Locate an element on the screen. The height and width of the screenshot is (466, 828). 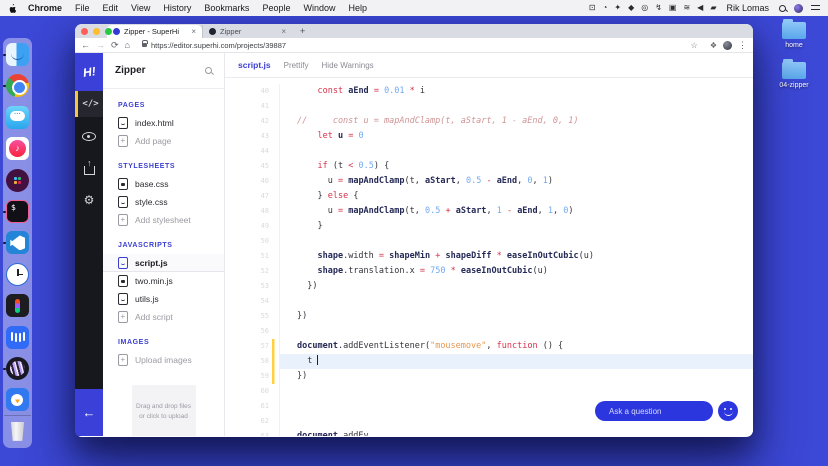
screen-mirroring-icon: ⊡ is located at coordinates (592, 8).